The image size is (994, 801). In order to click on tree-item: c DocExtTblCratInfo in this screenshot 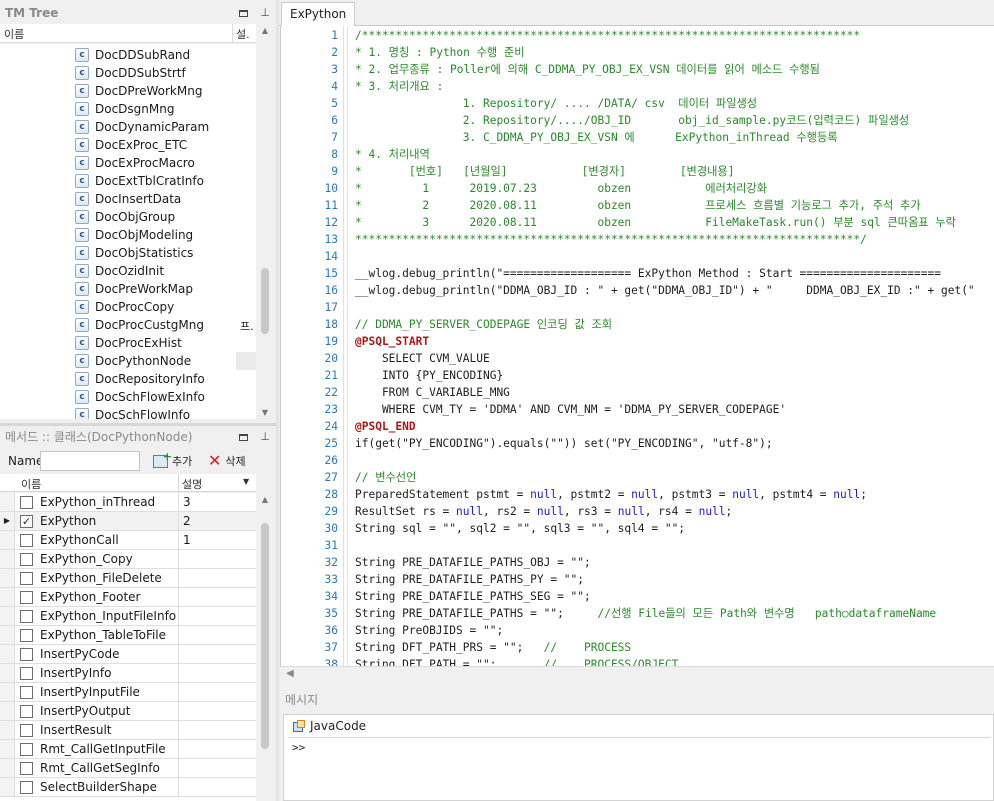, I will do `click(128, 181)`.